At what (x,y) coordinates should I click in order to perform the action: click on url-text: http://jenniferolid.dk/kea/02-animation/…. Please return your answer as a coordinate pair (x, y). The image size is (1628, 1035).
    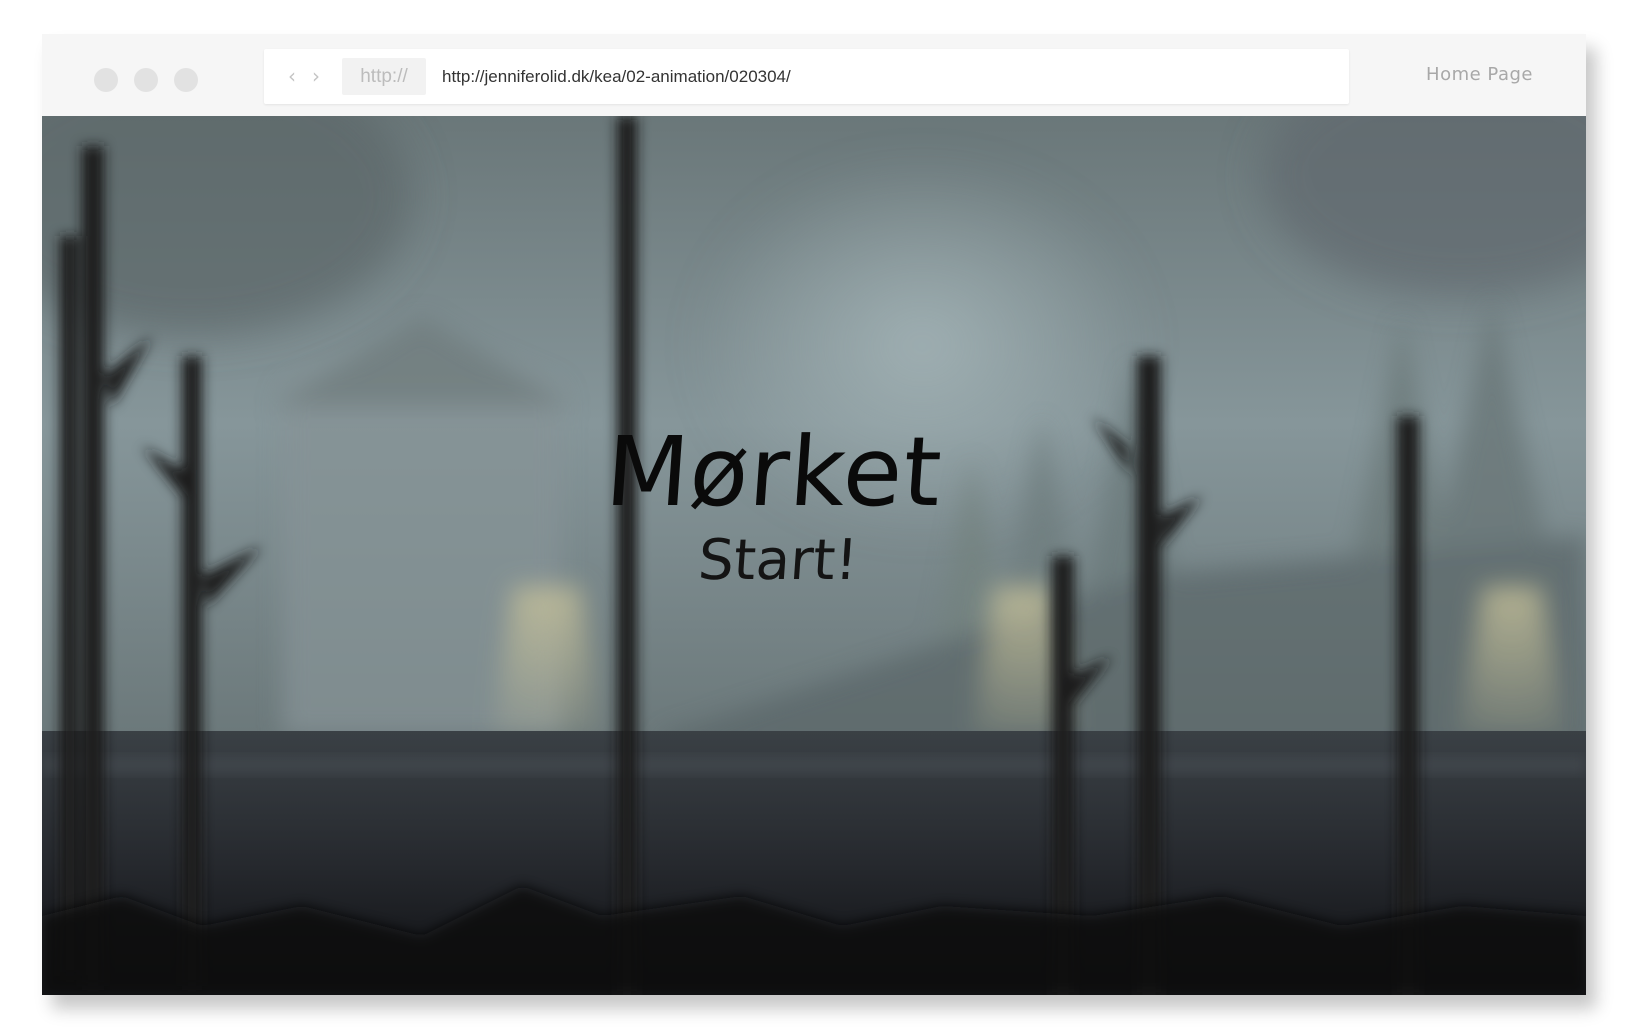
    Looking at the image, I should click on (616, 76).